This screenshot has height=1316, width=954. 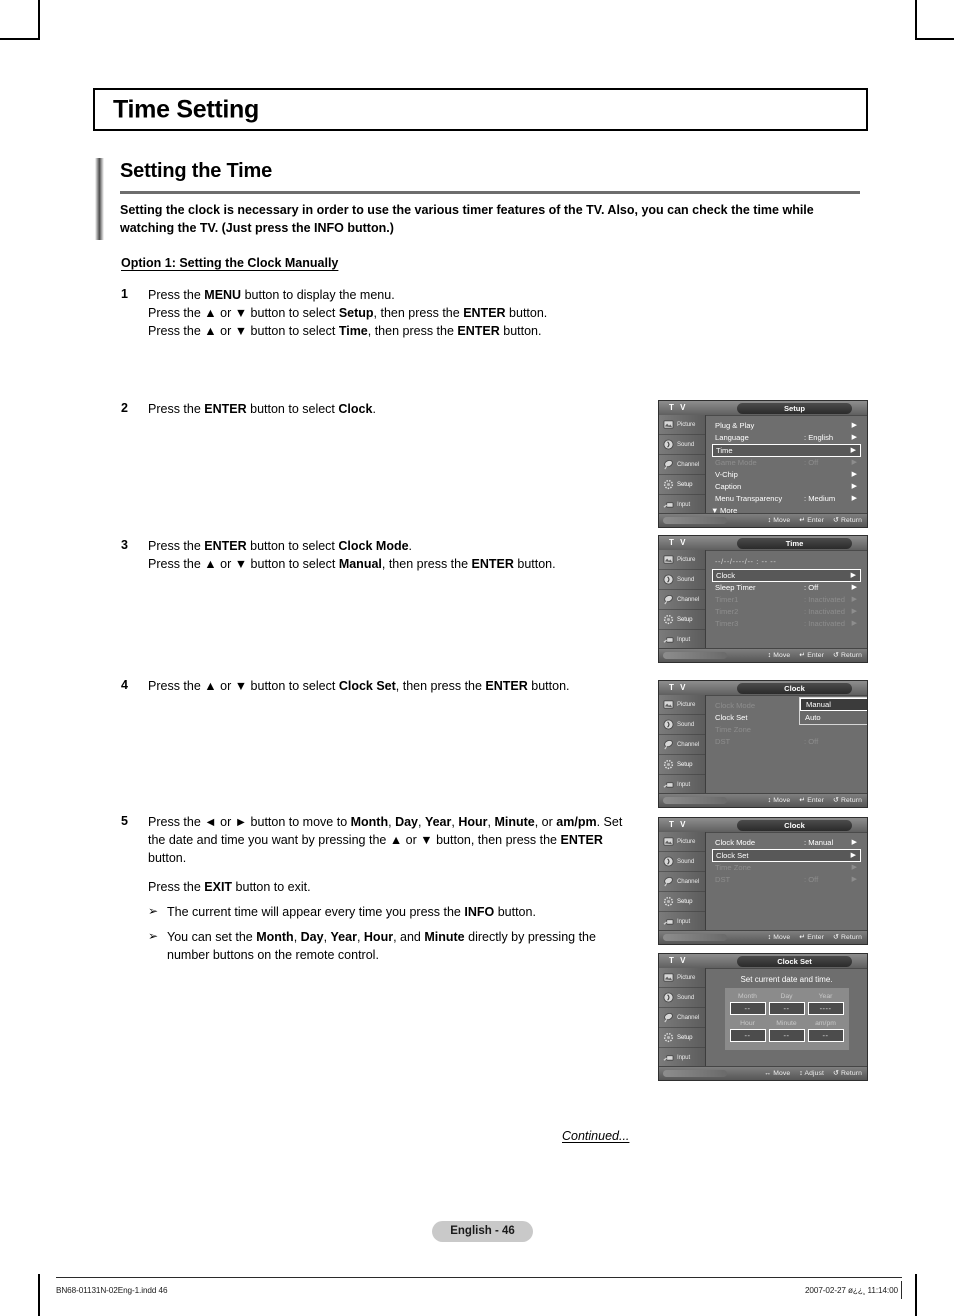 I want to click on menu-row-label: Sleep Timer, so click(x=735, y=587).